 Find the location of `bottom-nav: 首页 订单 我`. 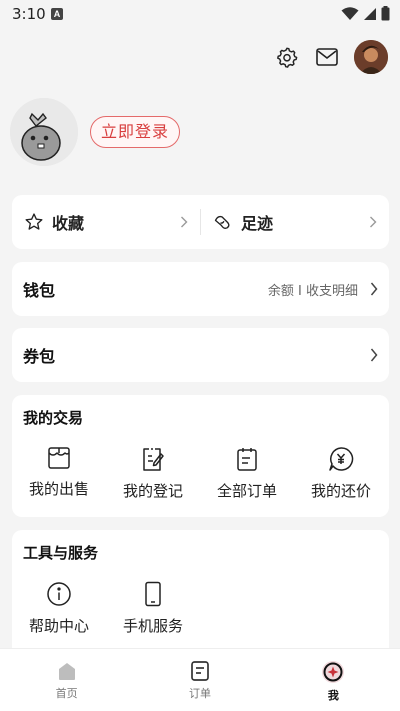

bottom-nav: 首页 订单 我 is located at coordinates (200, 679).